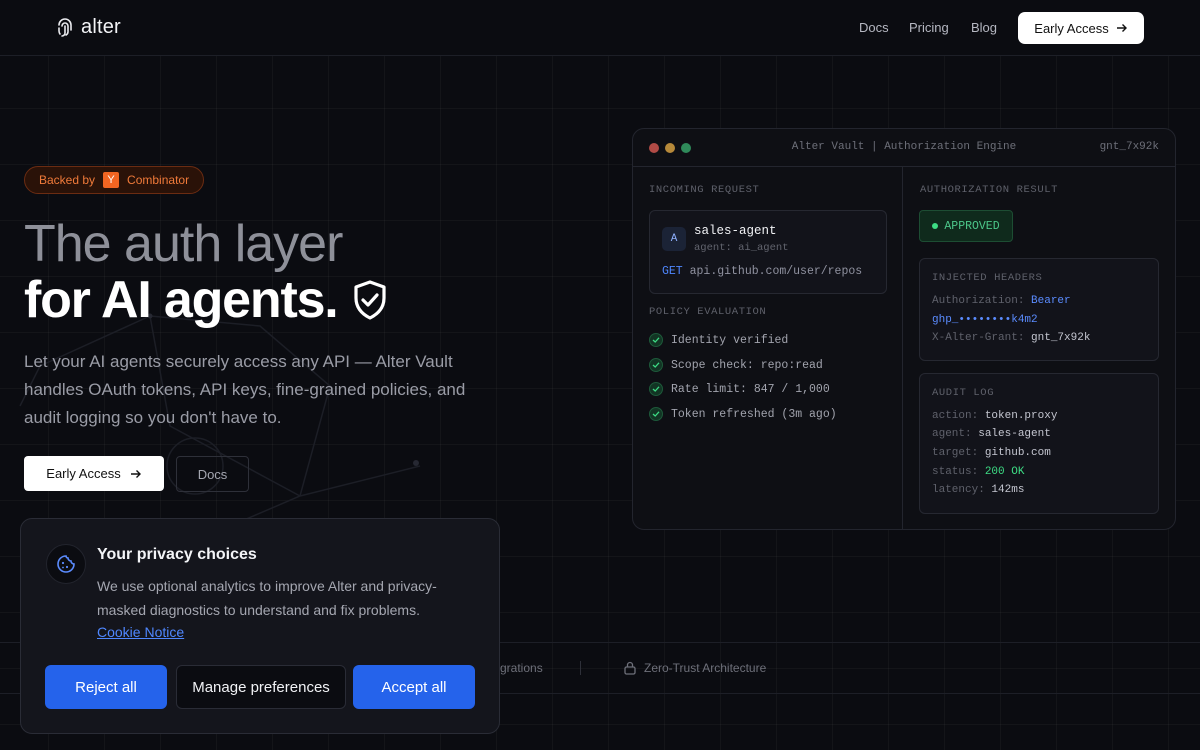 The width and height of the screenshot is (1200, 750). I want to click on policy-evaluation-label: POLICY EVALUATION, so click(708, 312).